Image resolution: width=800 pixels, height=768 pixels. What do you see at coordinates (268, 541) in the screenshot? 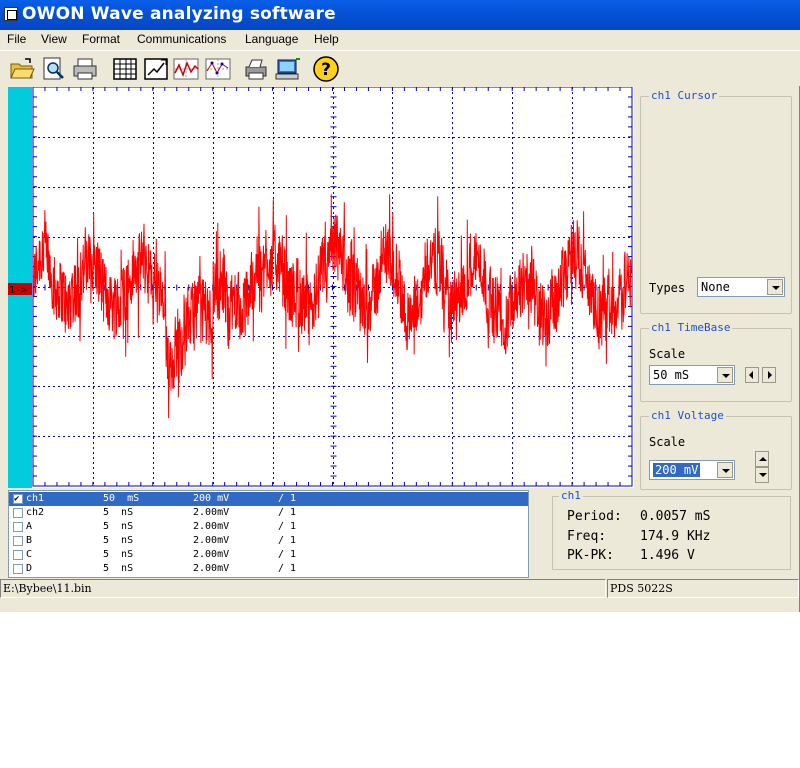
I see `channel-row-b: B 5 nS 2.00mV / 1` at bounding box center [268, 541].